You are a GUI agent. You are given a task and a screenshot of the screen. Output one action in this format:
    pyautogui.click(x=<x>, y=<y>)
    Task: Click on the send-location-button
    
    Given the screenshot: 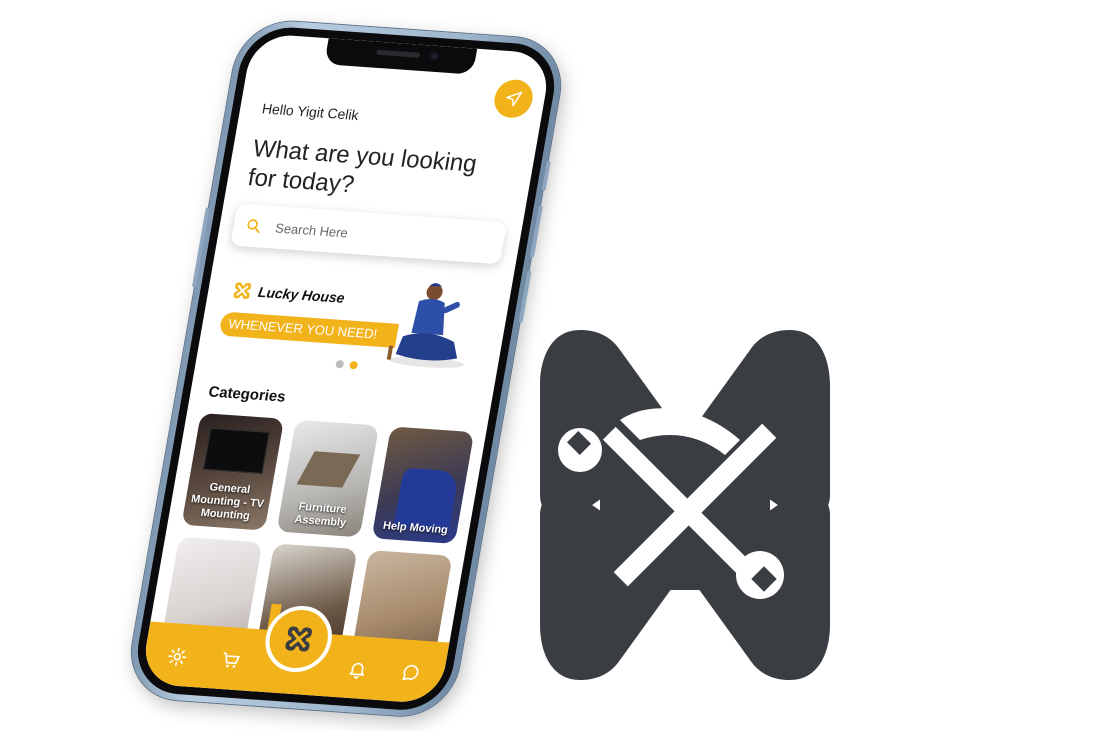 What is the action you would take?
    pyautogui.click(x=513, y=99)
    